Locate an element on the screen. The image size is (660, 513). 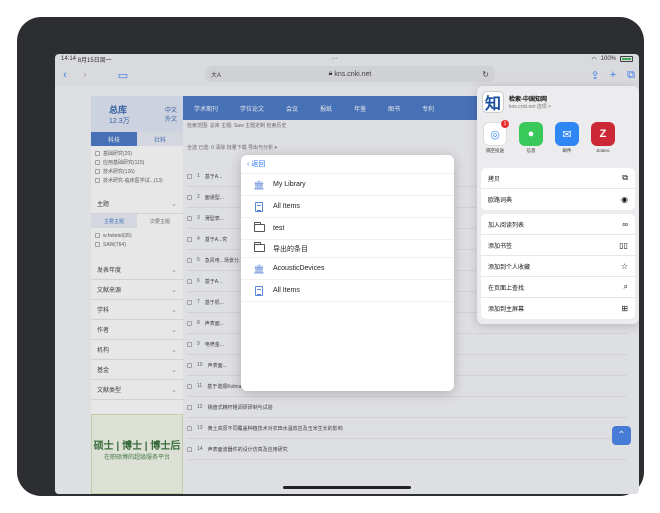
search-scope-line: 检索范围: 总库 主题: Saw 主题定制 检索历史 is located at coordinates (237, 126).